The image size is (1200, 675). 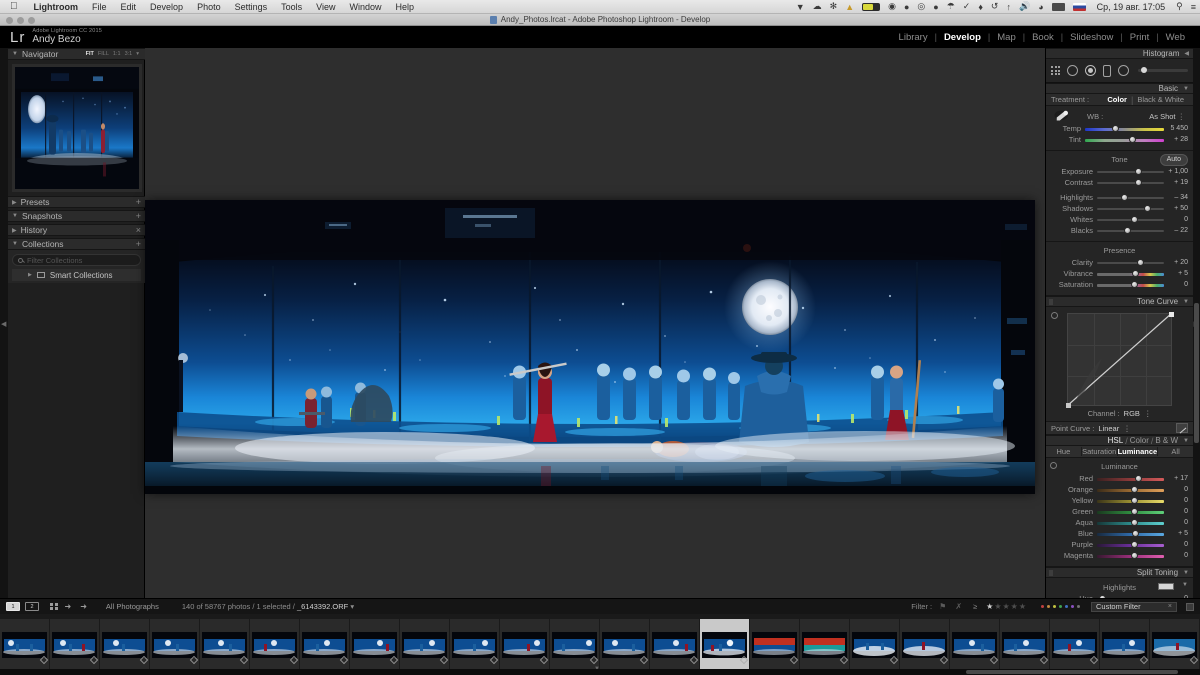 I want to click on menu-clock: Ср, 19 авг. 17:05, so click(x=1131, y=7).